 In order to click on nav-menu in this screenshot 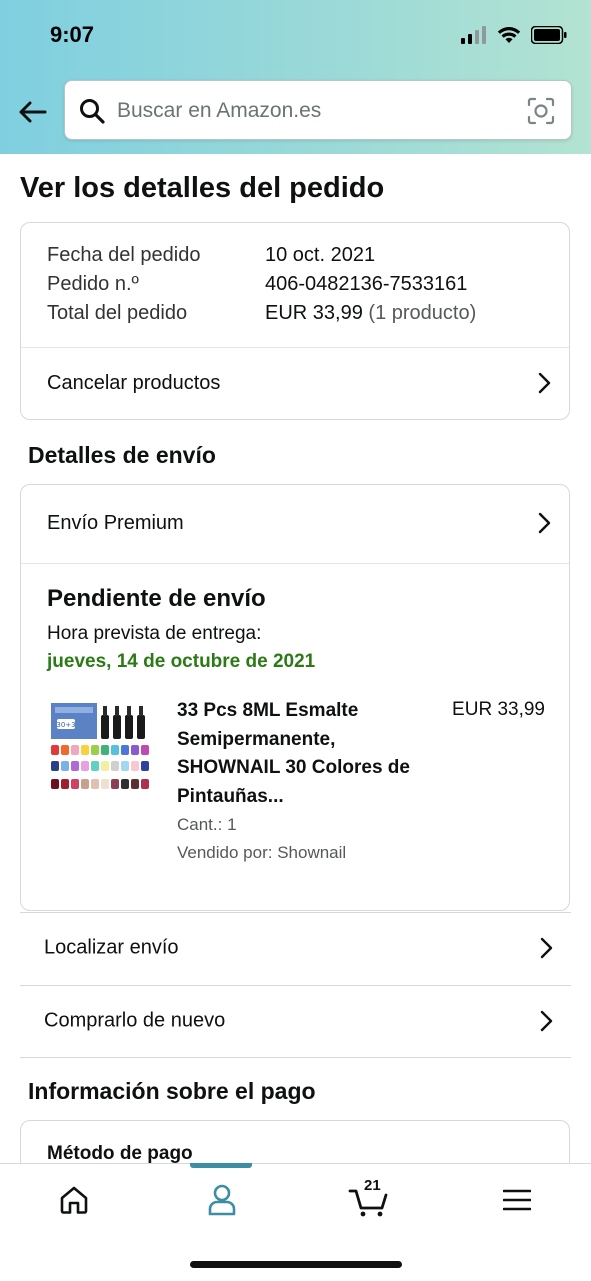, I will do `click(517, 1200)`.